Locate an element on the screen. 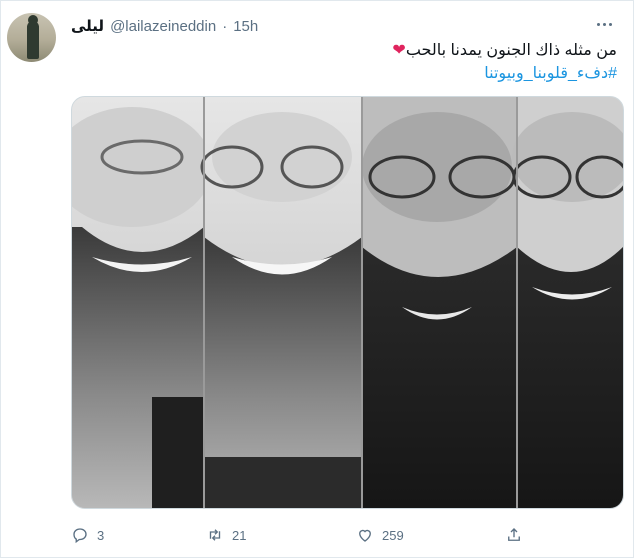 The height and width of the screenshot is (560, 636). avatar-figure is located at coordinates (33, 37).